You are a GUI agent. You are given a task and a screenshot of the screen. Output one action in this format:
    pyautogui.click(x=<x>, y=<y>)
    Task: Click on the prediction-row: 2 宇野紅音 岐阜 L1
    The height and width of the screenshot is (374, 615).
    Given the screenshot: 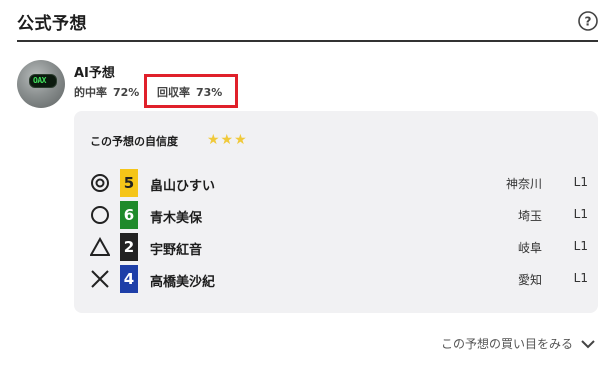 What is the action you would take?
    pyautogui.click(x=338, y=247)
    